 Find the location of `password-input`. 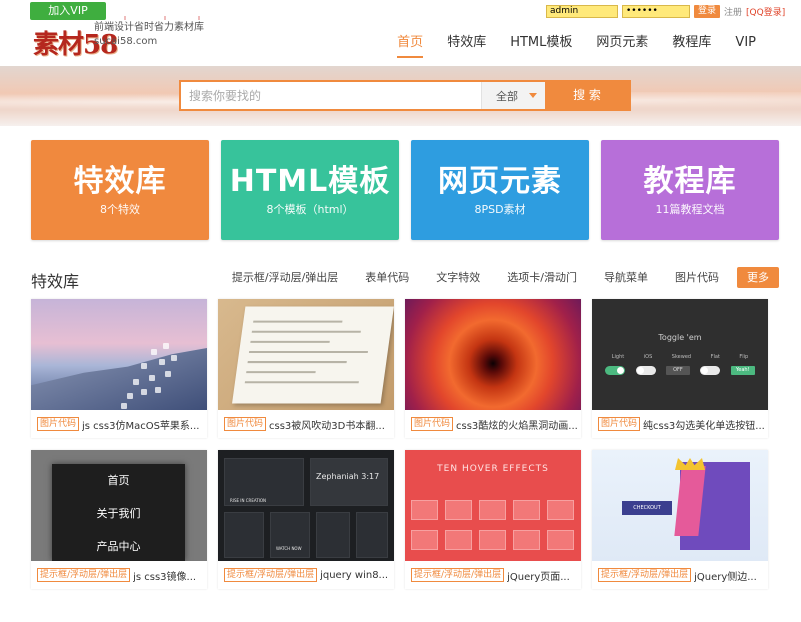

password-input is located at coordinates (656, 11).